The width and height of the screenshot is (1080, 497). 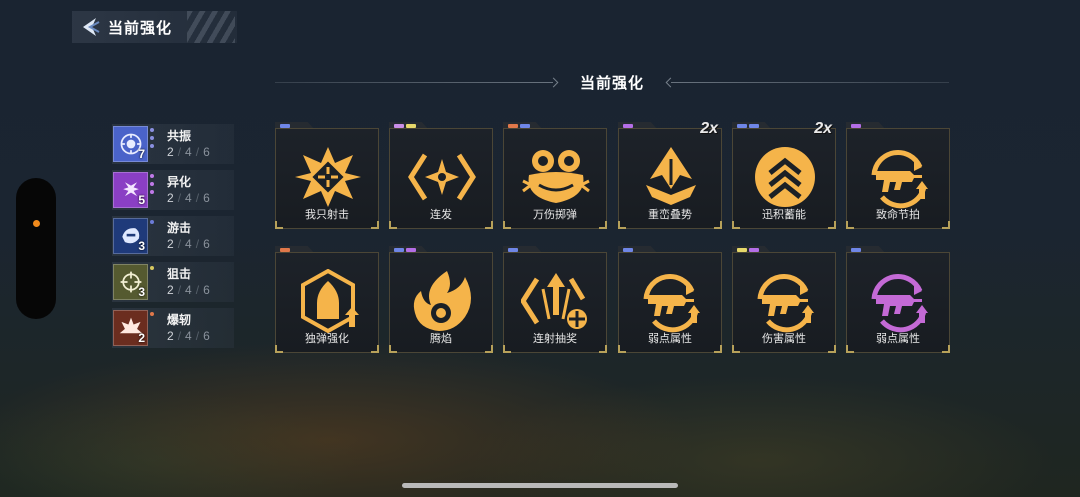 I want to click on sniper-icon: 3, so click(x=130, y=282).